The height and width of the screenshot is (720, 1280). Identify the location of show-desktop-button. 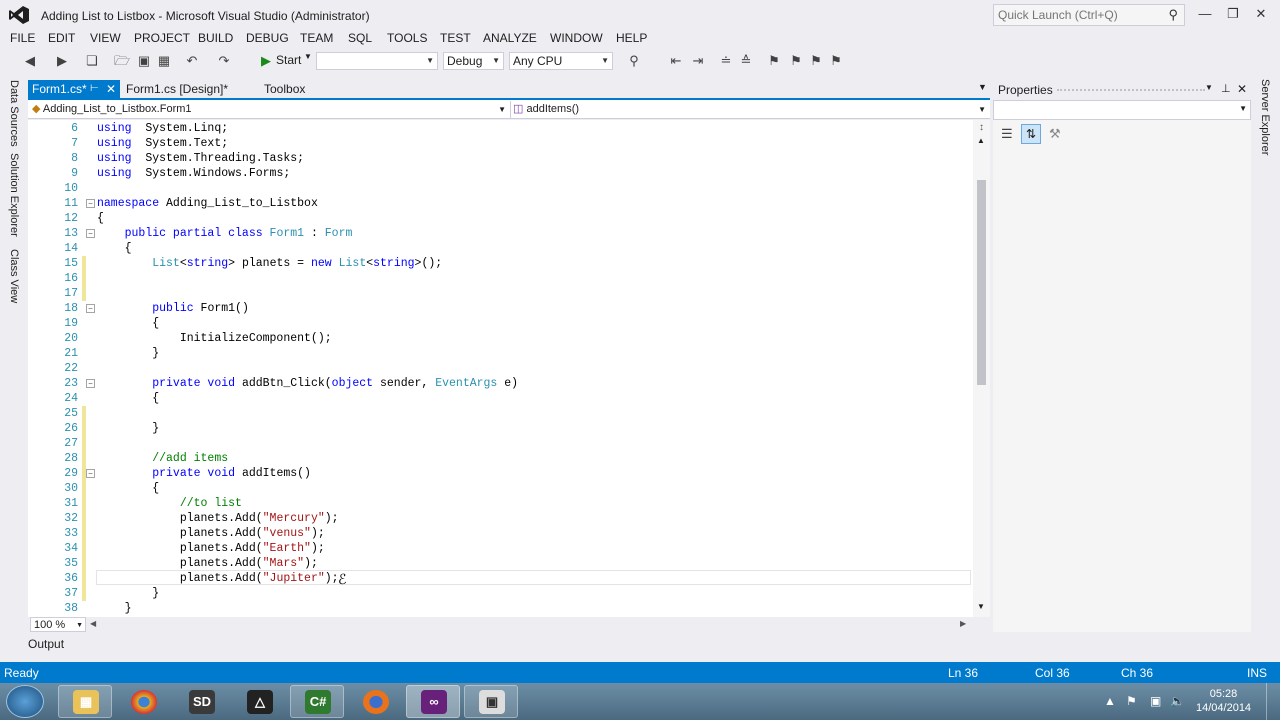
(1273, 701).